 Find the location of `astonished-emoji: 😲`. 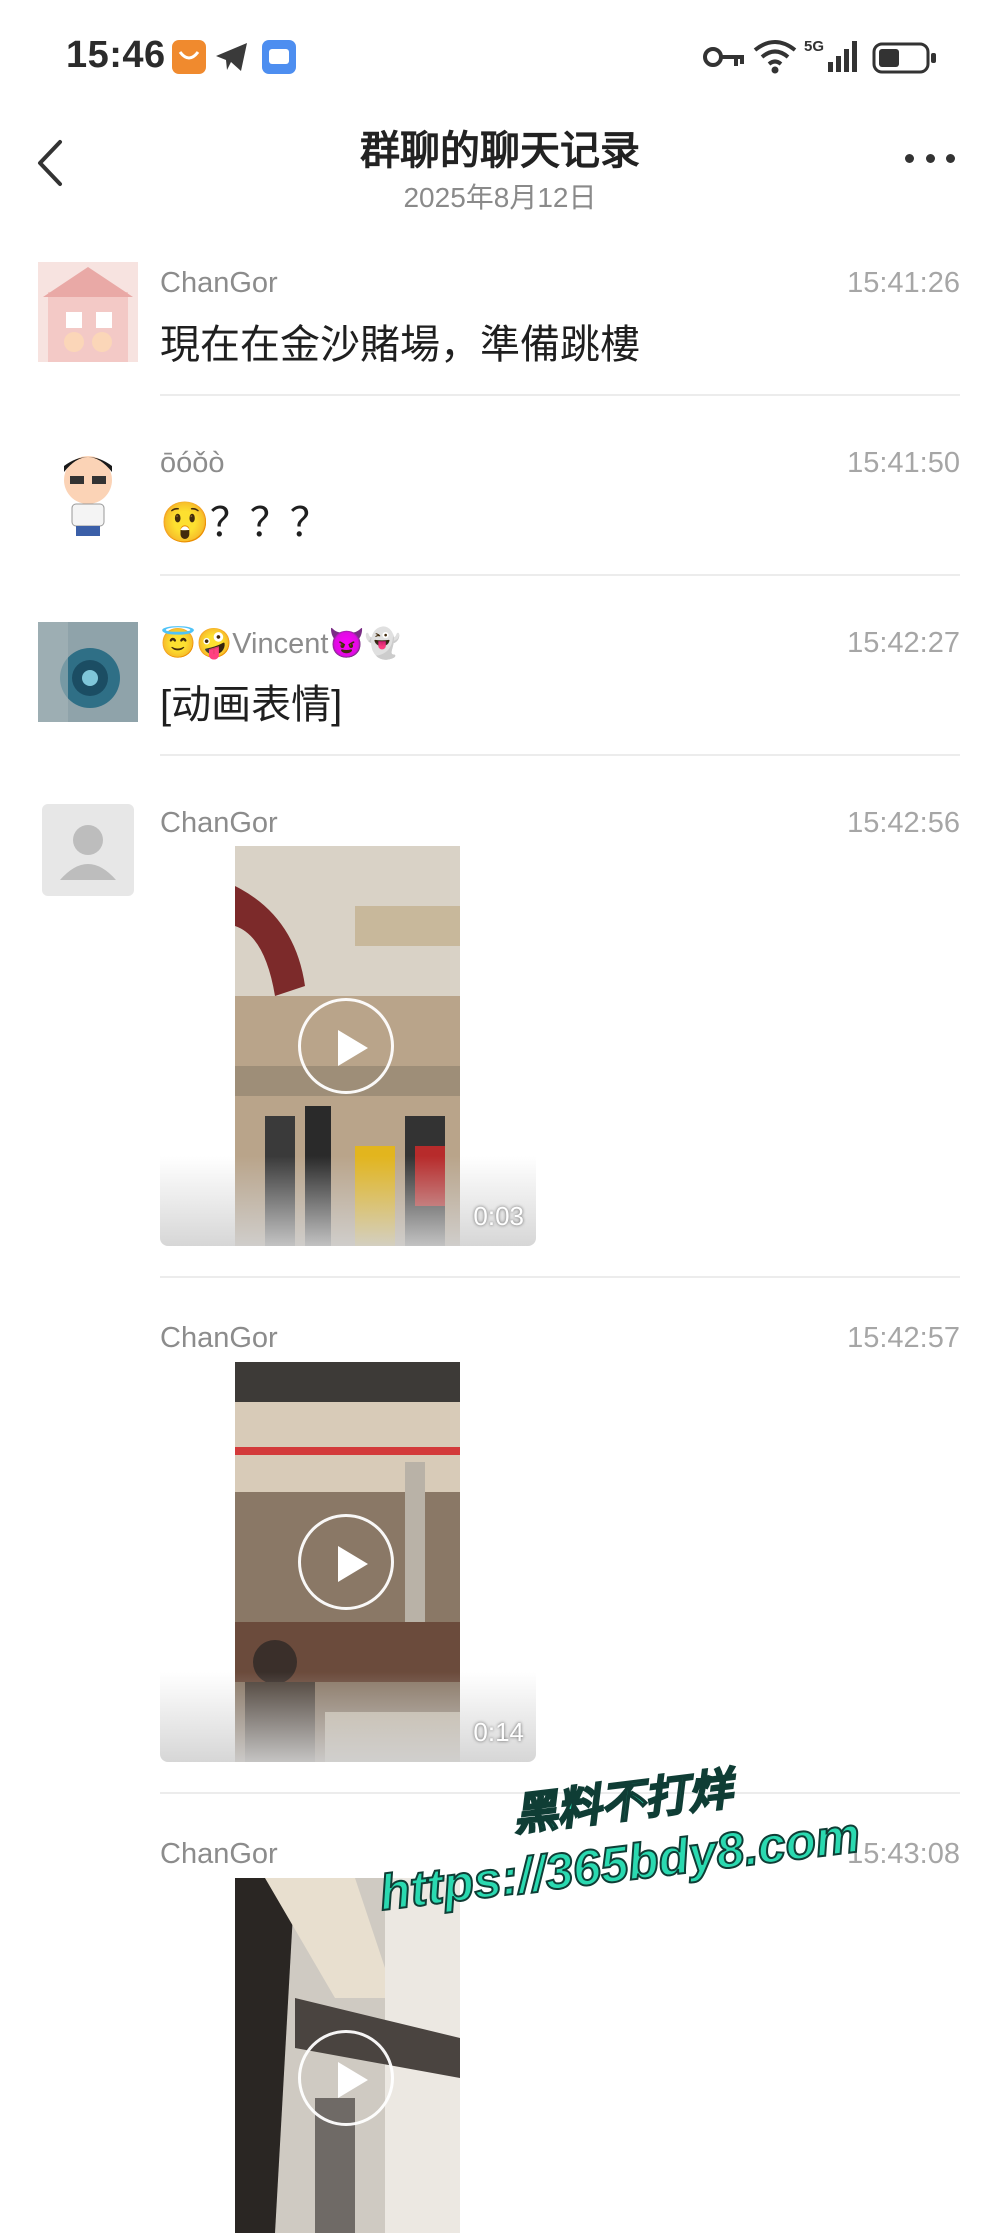

astonished-emoji: 😲 is located at coordinates (185, 523).